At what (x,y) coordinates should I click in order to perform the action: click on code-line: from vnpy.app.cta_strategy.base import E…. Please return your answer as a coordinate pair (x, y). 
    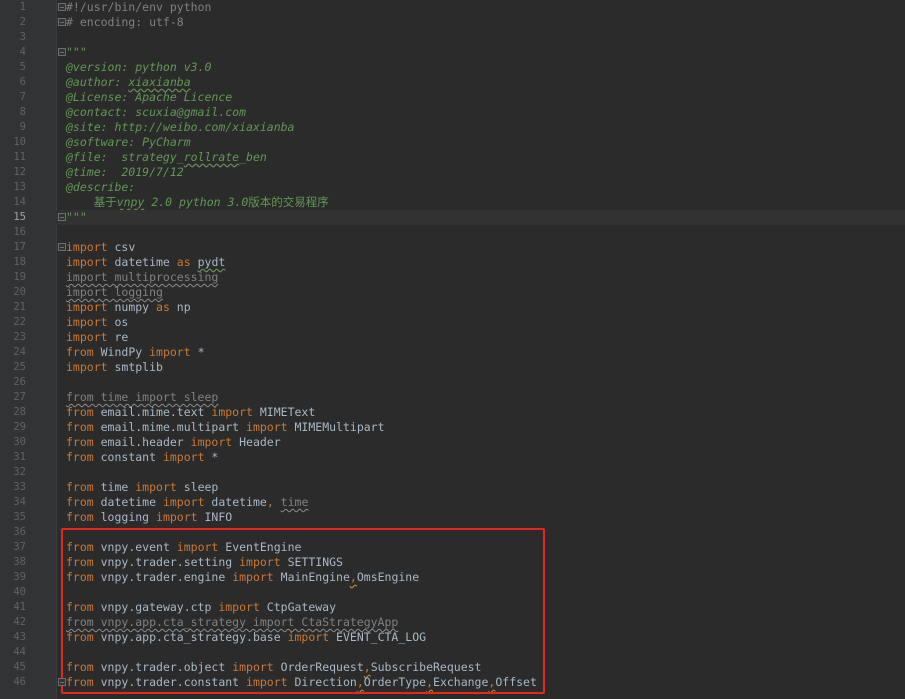
    Looking at the image, I should click on (480, 637).